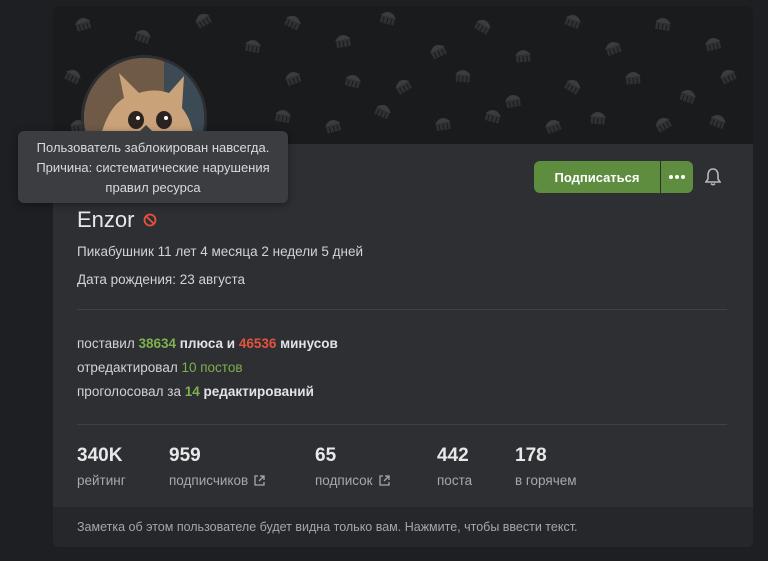 This screenshot has width=768, height=561. What do you see at coordinates (455, 480) in the screenshot?
I see `stat-label: поста` at bounding box center [455, 480].